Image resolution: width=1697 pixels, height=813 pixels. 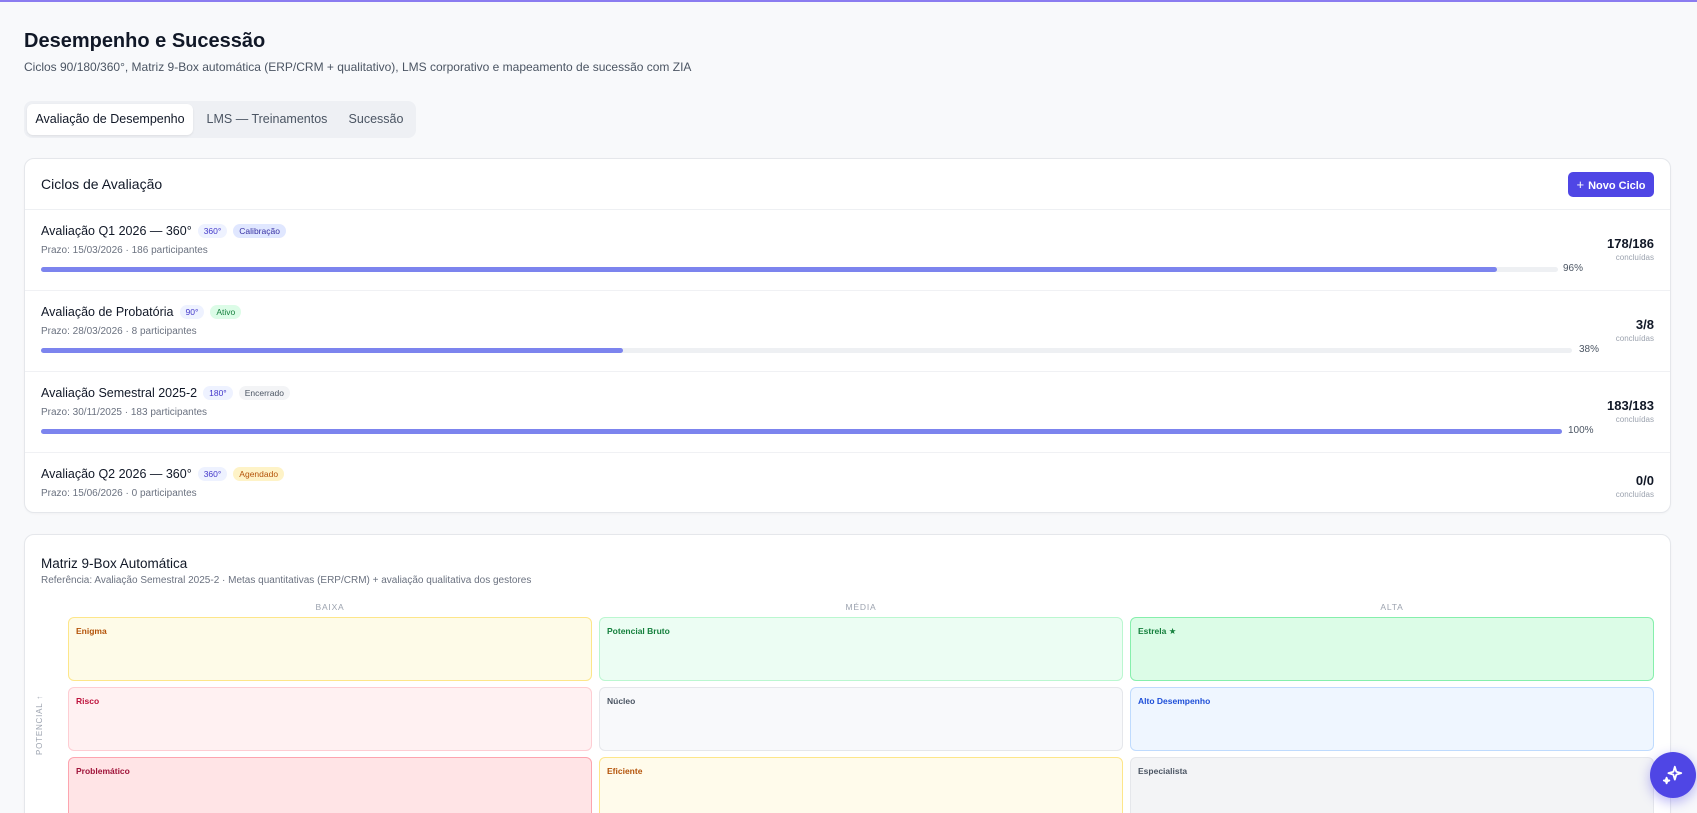 I want to click on cycle-name: Avaliação de Probatória, so click(x=107, y=312).